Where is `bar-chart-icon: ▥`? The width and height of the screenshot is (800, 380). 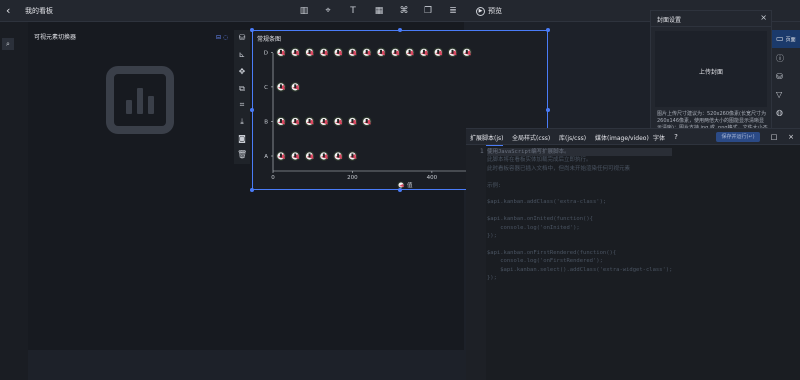 bar-chart-icon: ▥ is located at coordinates (304, 11).